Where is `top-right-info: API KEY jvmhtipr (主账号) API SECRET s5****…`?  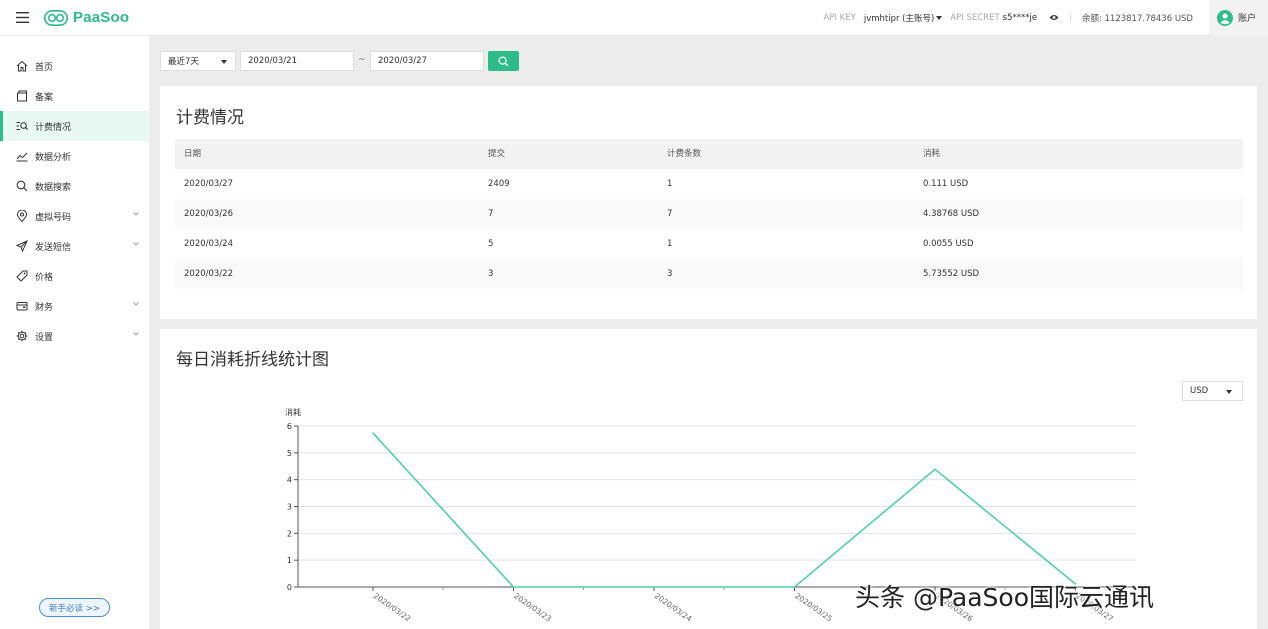
top-right-info: API KEY jvmhtipr (主账号) API SECRET s5****… is located at coordinates (1046, 18).